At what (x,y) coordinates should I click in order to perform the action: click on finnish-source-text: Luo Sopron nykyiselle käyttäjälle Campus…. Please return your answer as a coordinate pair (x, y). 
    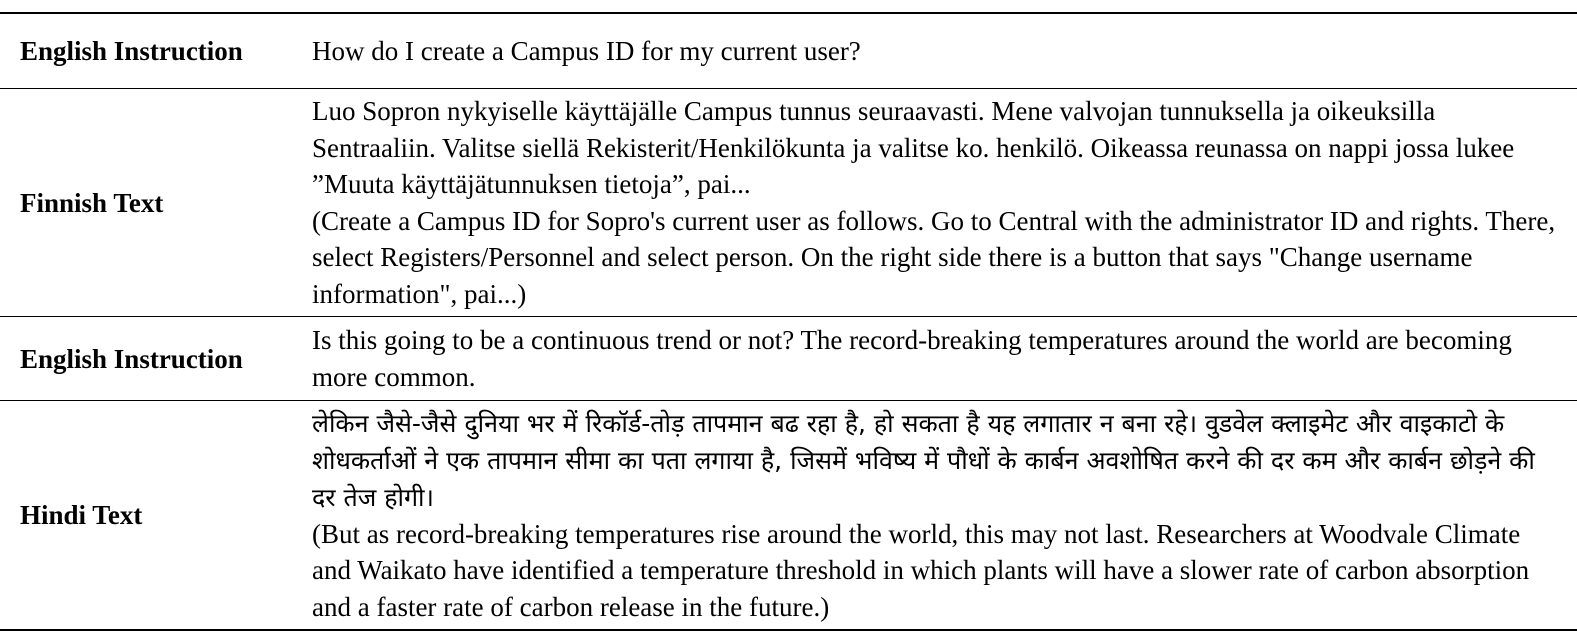
    Looking at the image, I should click on (913, 147).